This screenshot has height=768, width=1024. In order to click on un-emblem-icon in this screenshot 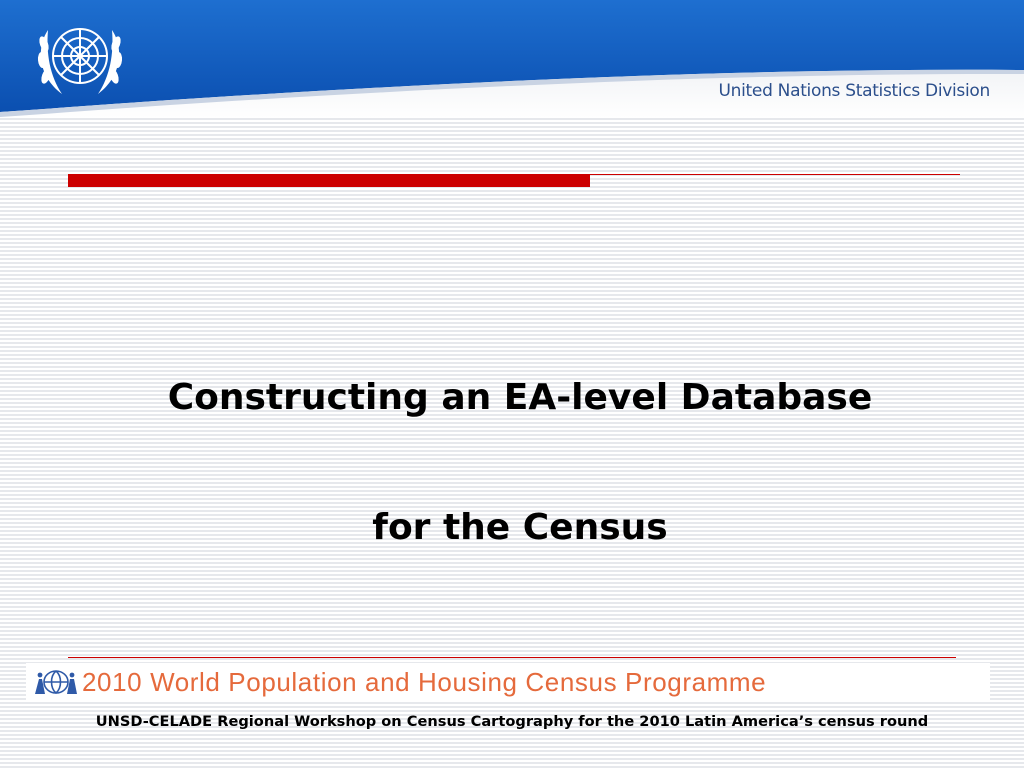, I will do `click(80, 61)`.